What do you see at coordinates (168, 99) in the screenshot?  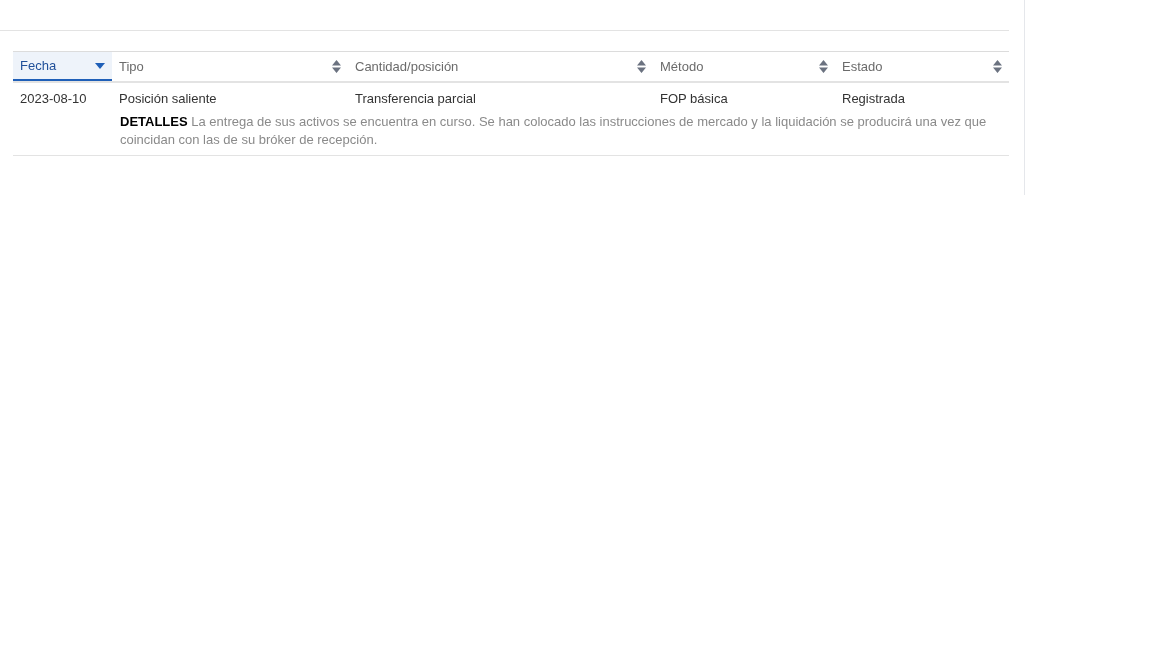 I see `table-cell-text: Posición saliente` at bounding box center [168, 99].